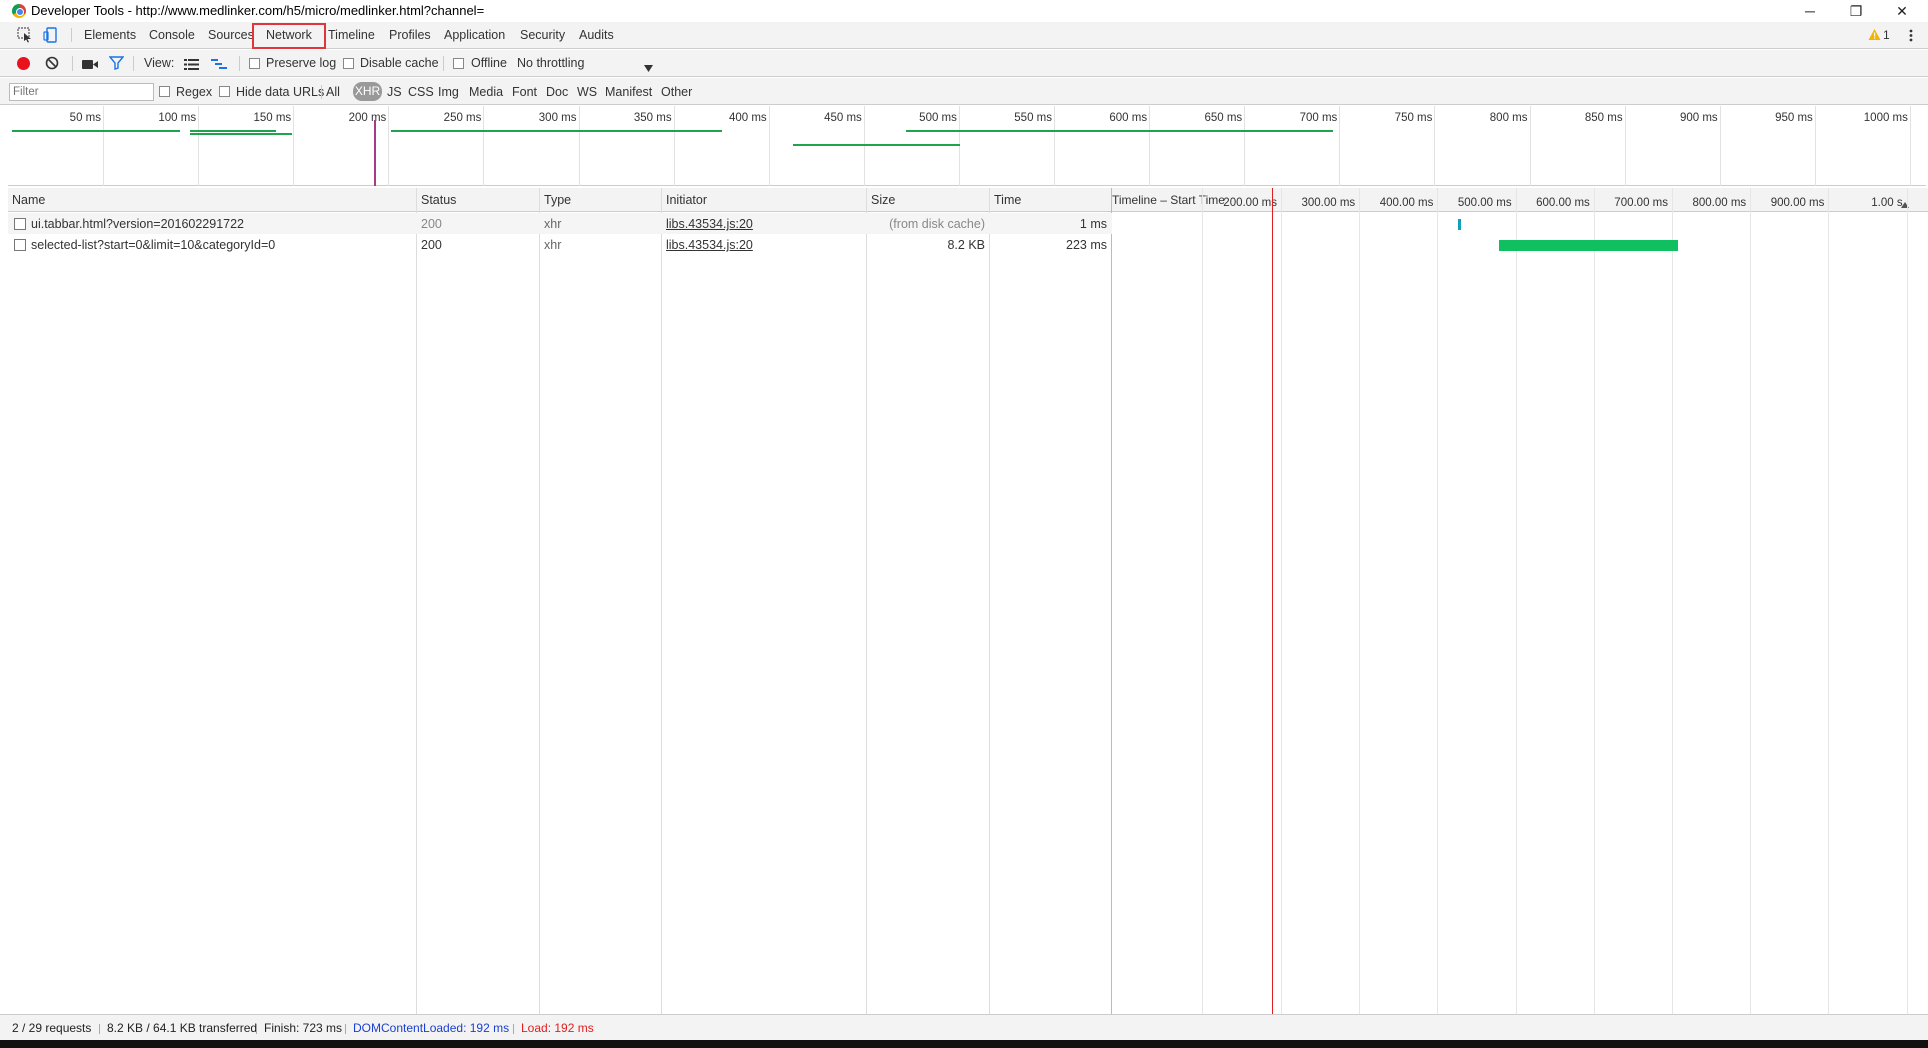  I want to click on filter-type-manifest: Manifest, so click(628, 92).